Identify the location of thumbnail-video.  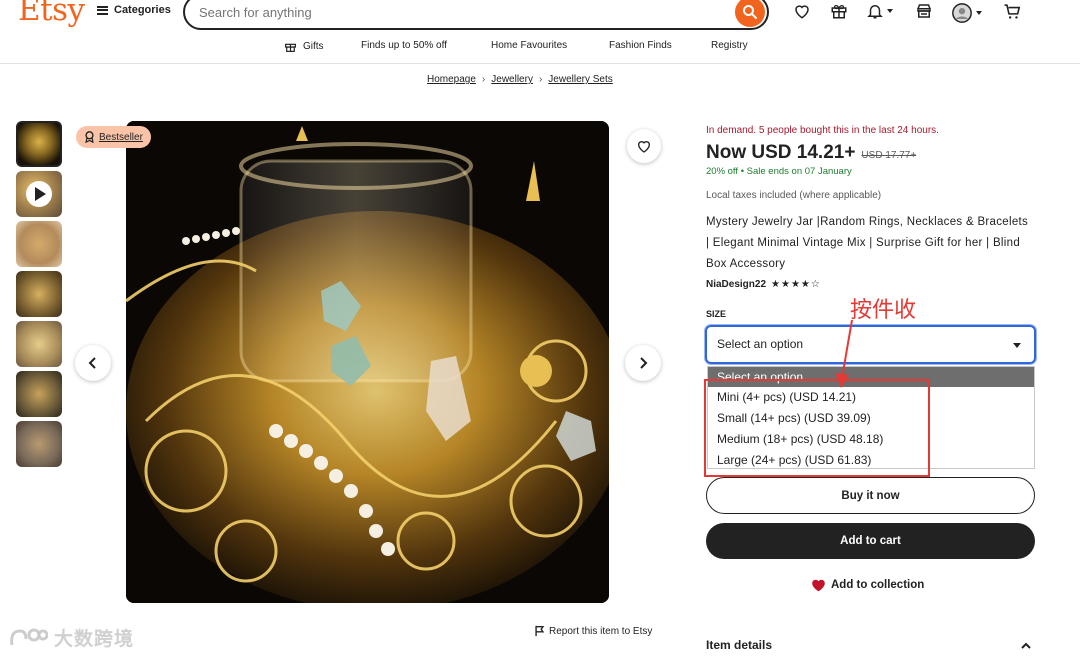
(39, 194).